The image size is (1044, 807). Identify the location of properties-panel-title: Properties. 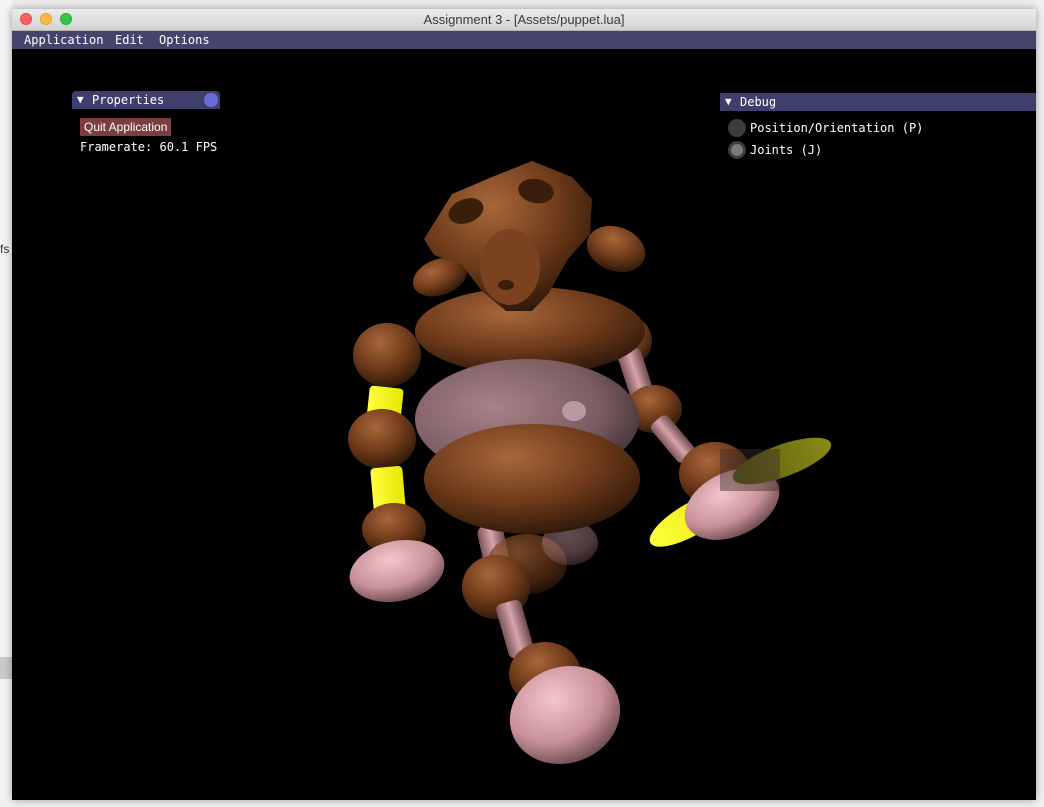
(128, 100).